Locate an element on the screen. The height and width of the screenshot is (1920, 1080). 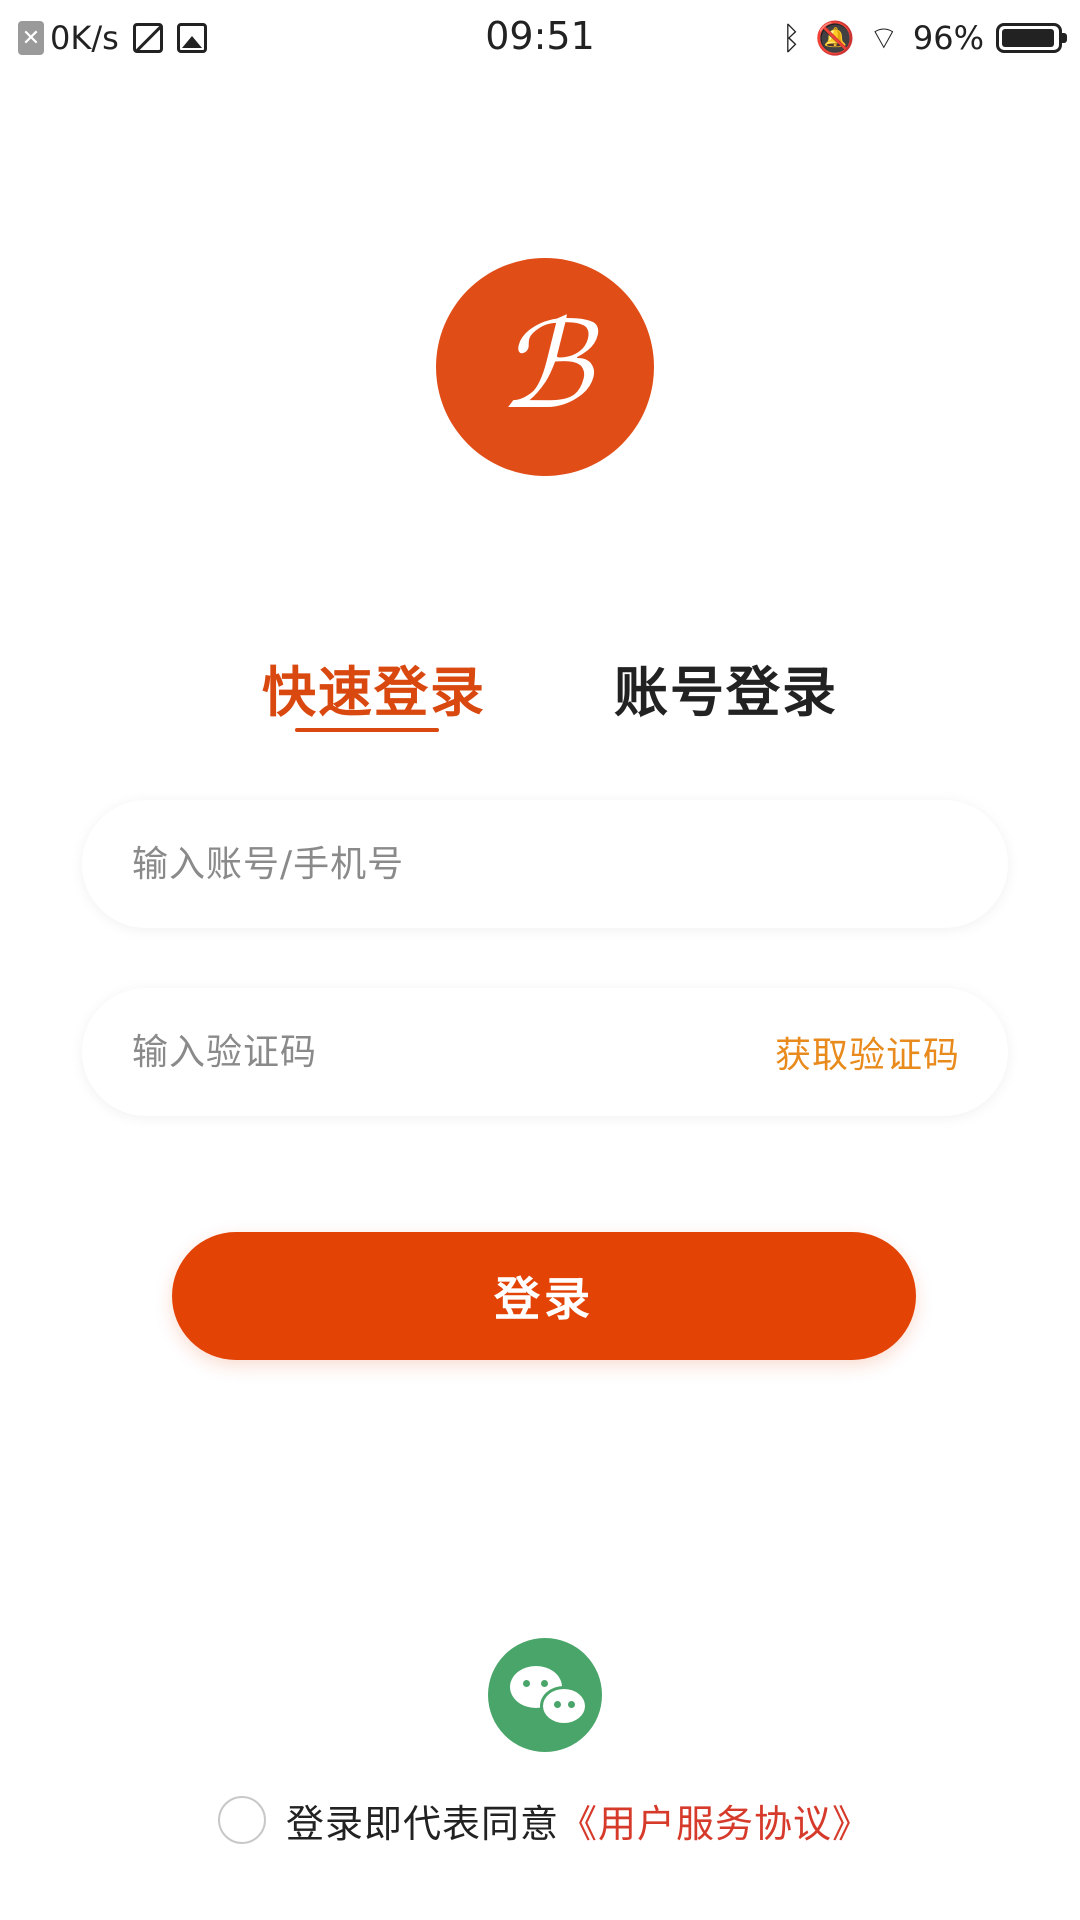
status-bar-right: ᛒ 🔕 ⌔ 96% is located at coordinates (917, 38).